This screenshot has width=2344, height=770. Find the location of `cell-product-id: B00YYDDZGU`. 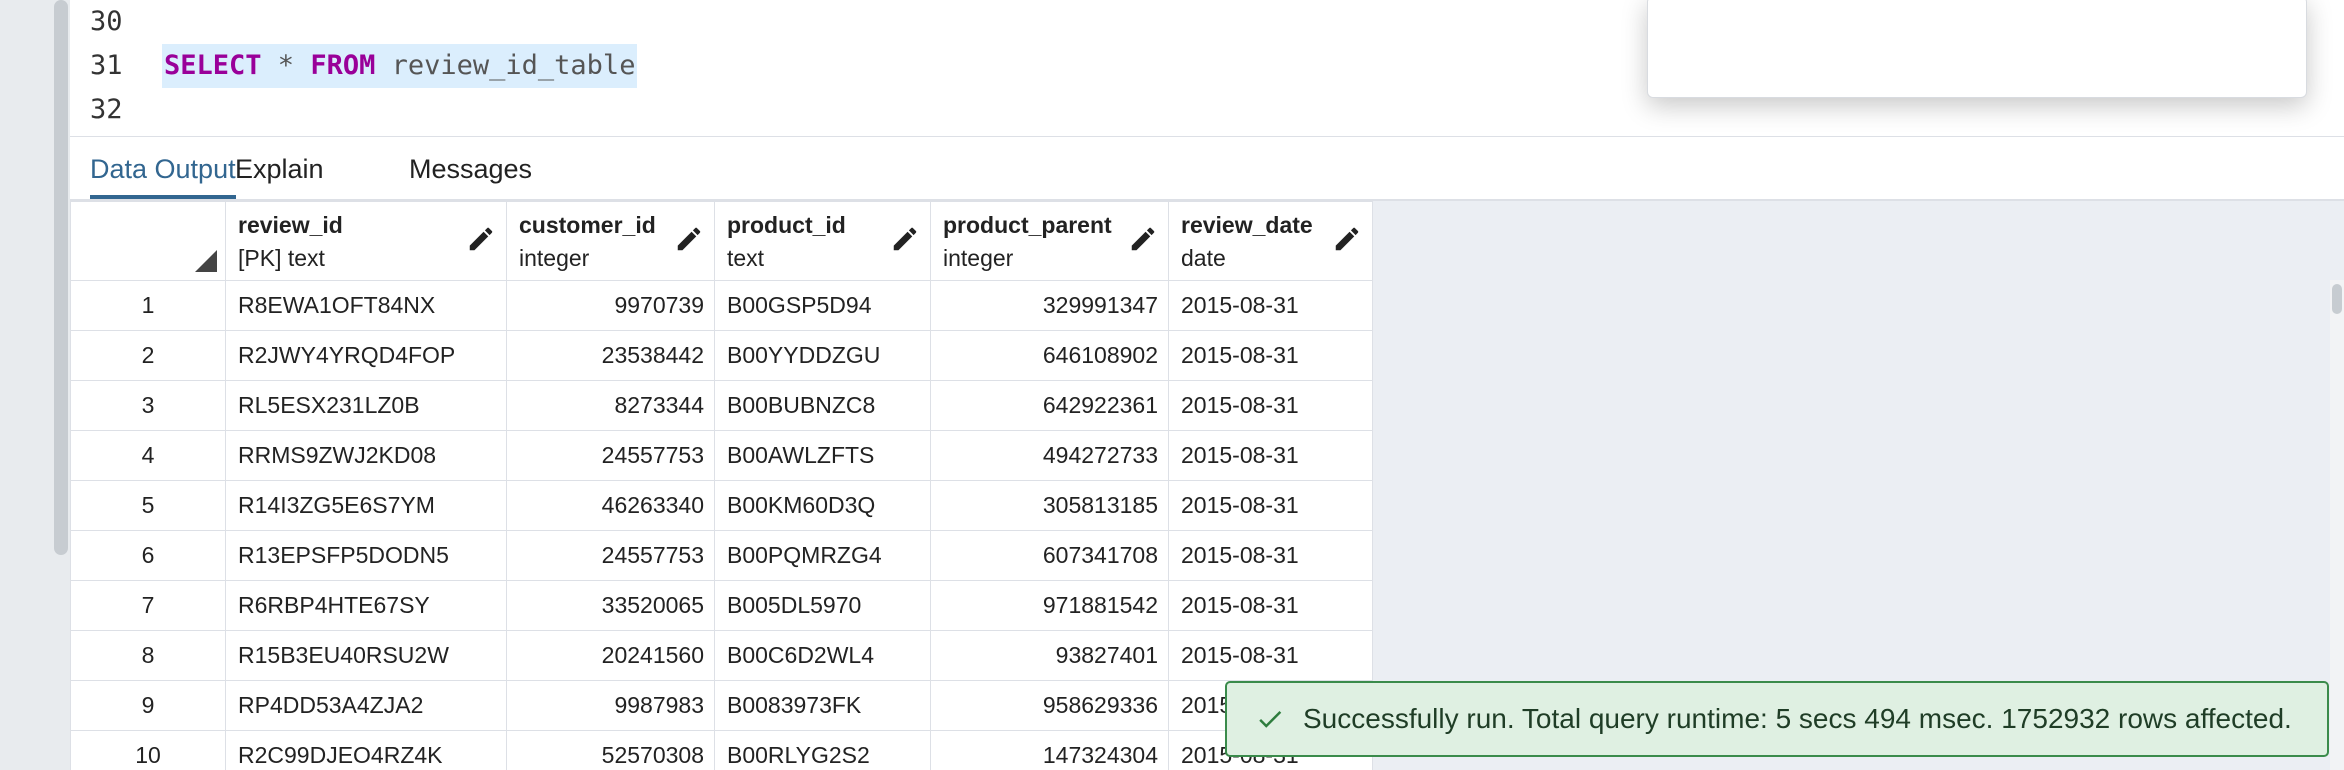

cell-product-id: B00YYDDZGU is located at coordinates (822, 355).